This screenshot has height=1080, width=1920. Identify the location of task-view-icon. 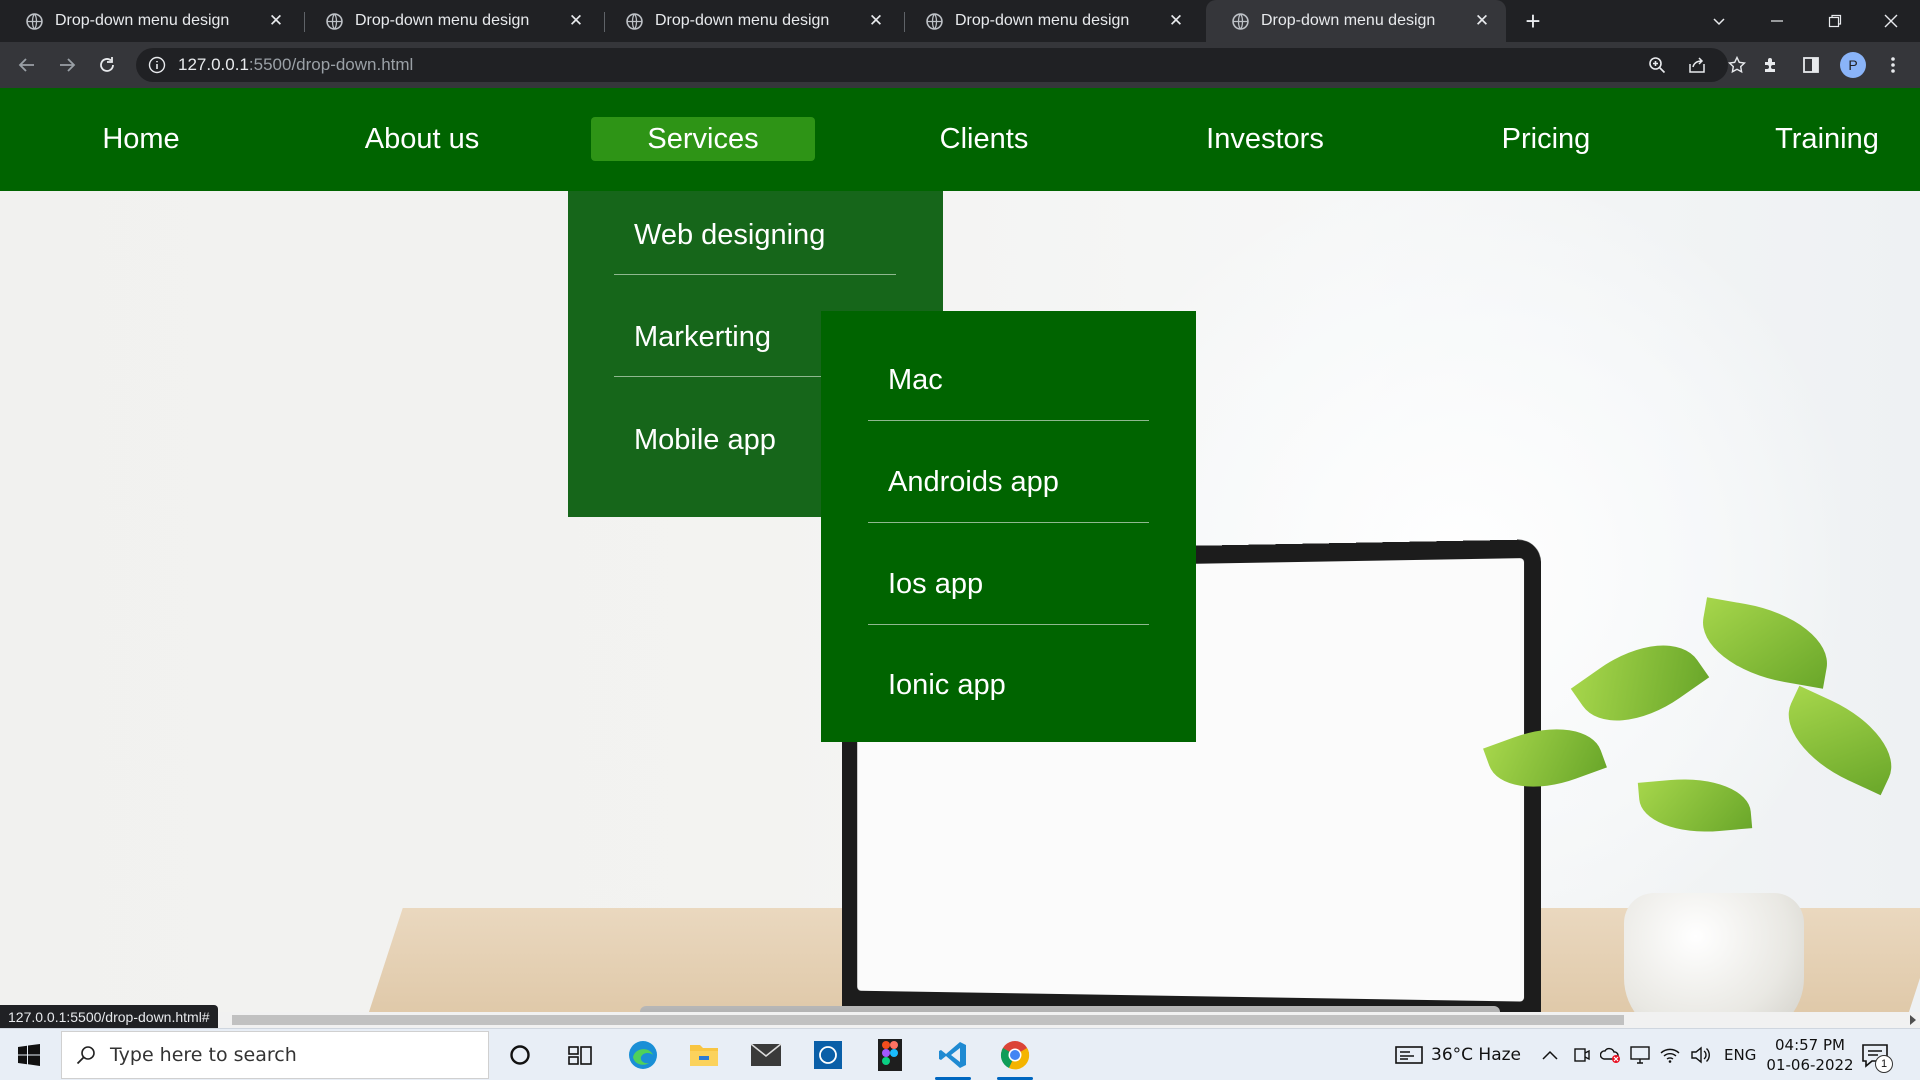
(580, 1054).